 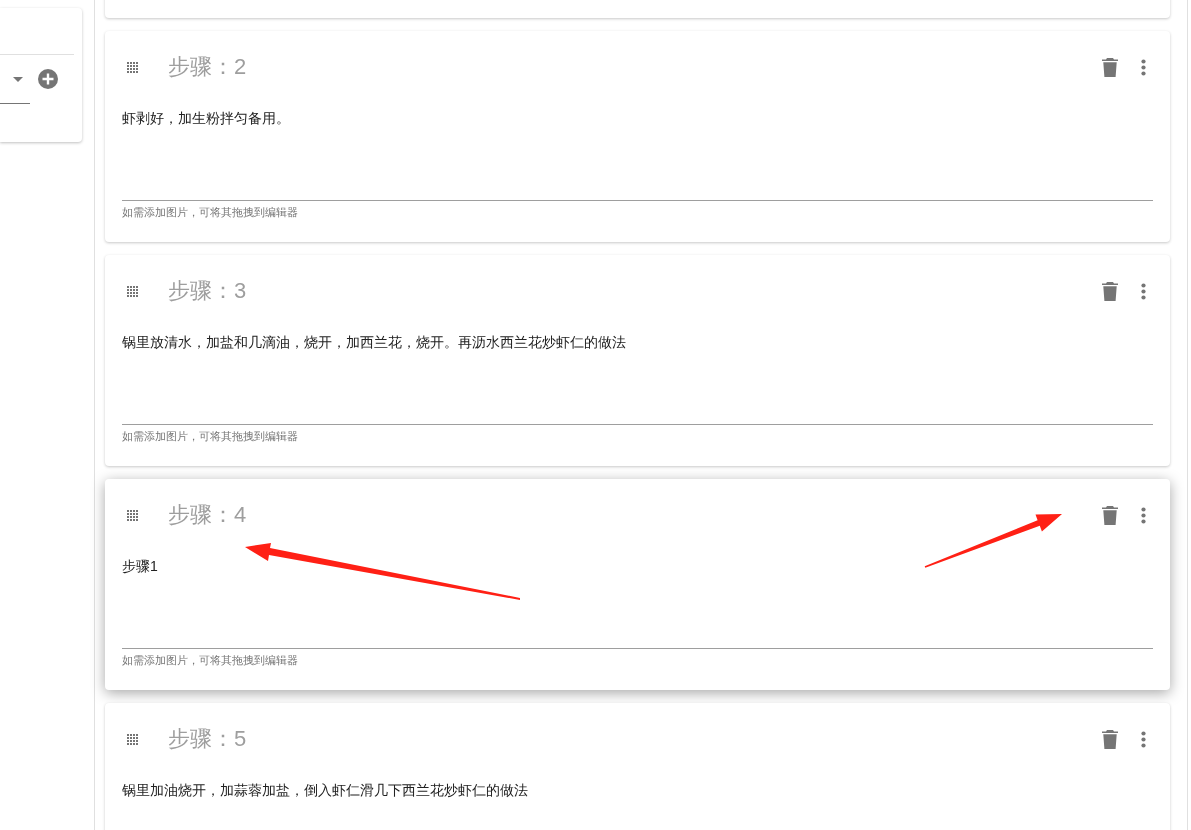 What do you see at coordinates (637, 373) in the screenshot?
I see `step-editor: 锅里放清水，加盐和几滴油，烧开，加西兰花，烧开。再沥水西兰花炒虾仁的做法` at bounding box center [637, 373].